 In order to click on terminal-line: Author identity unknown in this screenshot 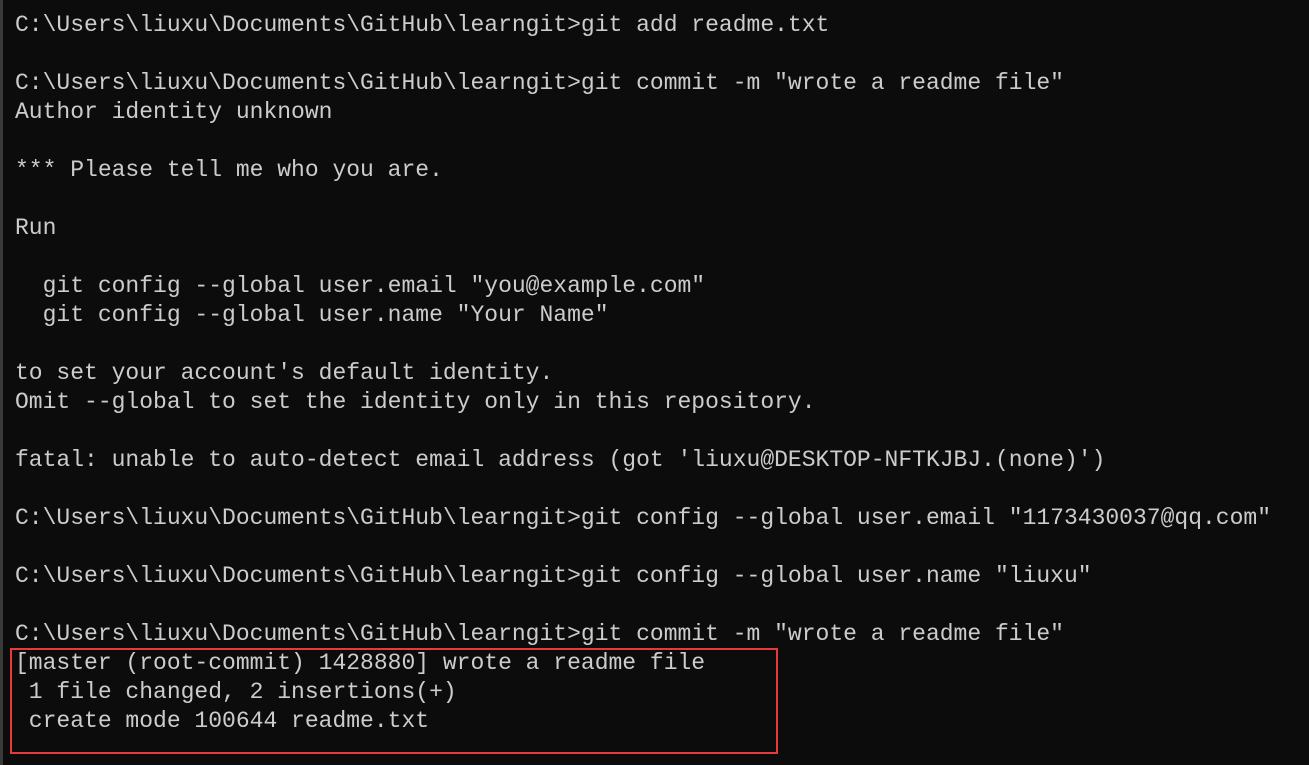, I will do `click(174, 112)`.